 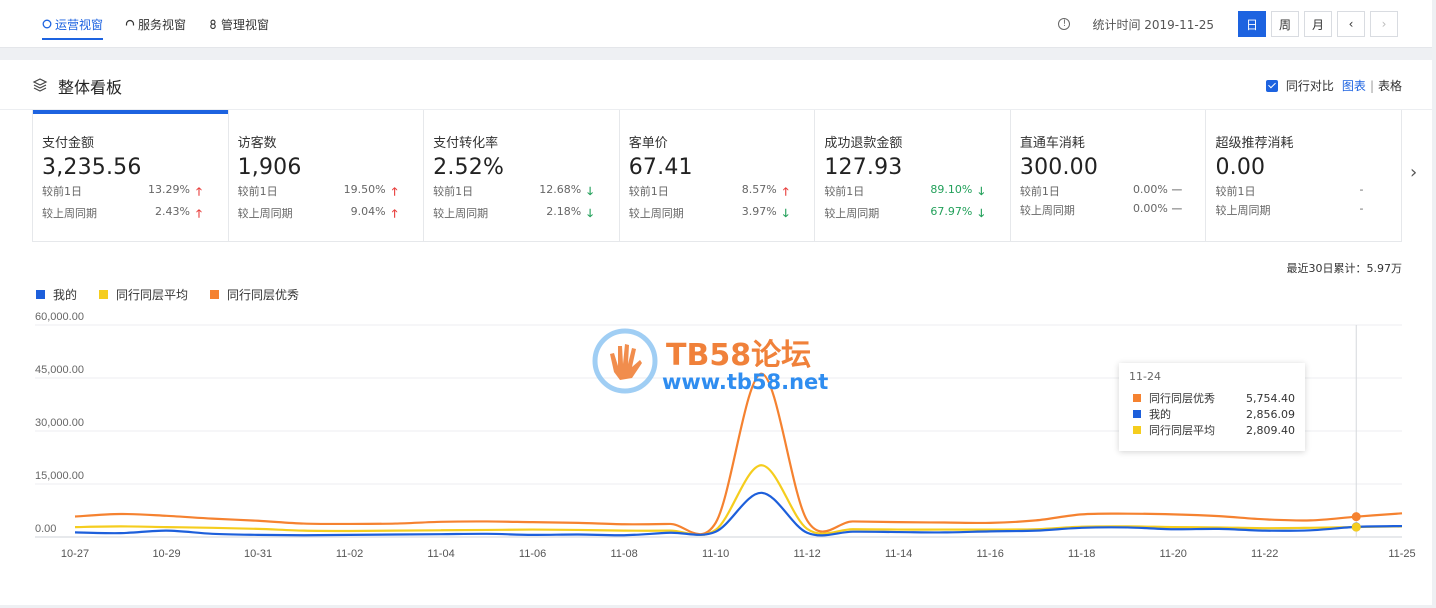 I want to click on tooltip-row: 同行同层平均 2,809.40, so click(x=1212, y=430).